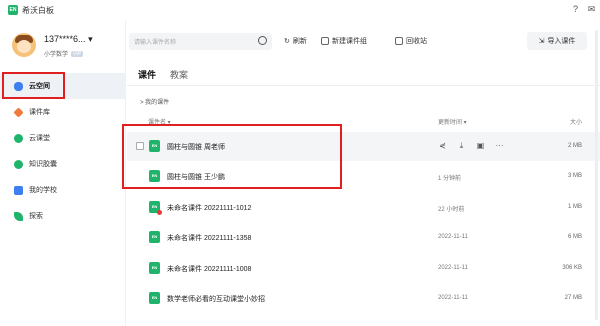 The image size is (600, 326). I want to click on sidebar-item-explore: 探索, so click(63, 216).